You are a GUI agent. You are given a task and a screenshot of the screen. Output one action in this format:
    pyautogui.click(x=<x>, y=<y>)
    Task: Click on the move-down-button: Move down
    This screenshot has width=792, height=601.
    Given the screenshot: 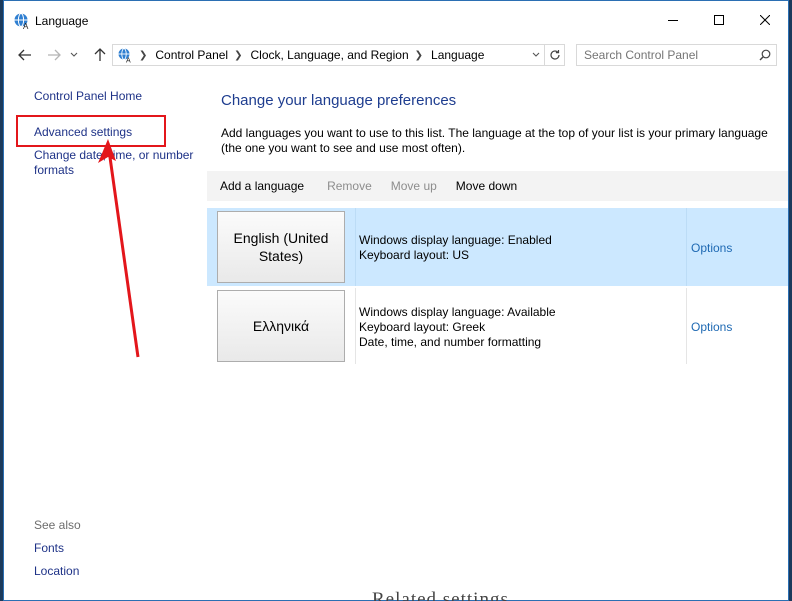 What is the action you would take?
    pyautogui.click(x=486, y=186)
    